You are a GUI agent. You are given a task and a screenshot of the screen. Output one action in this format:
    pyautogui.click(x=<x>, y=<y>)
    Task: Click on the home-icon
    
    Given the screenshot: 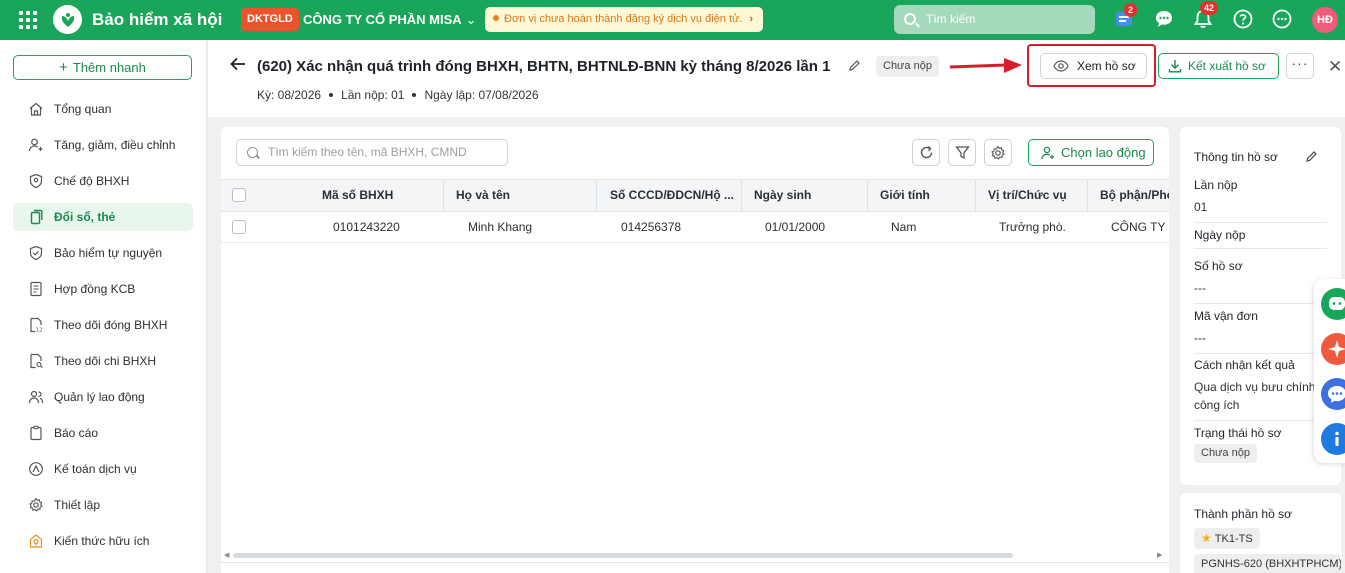 What is the action you would take?
    pyautogui.click(x=36, y=109)
    